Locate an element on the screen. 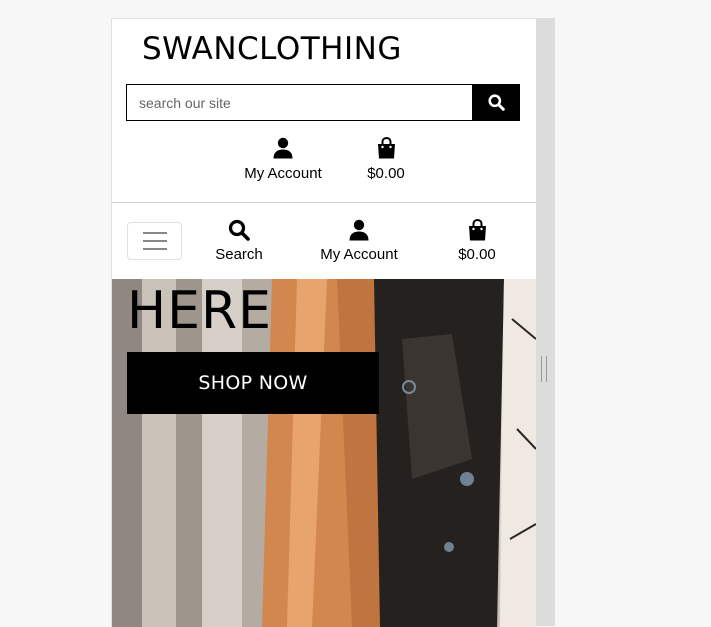  menu-toggle-button is located at coordinates (154, 241).